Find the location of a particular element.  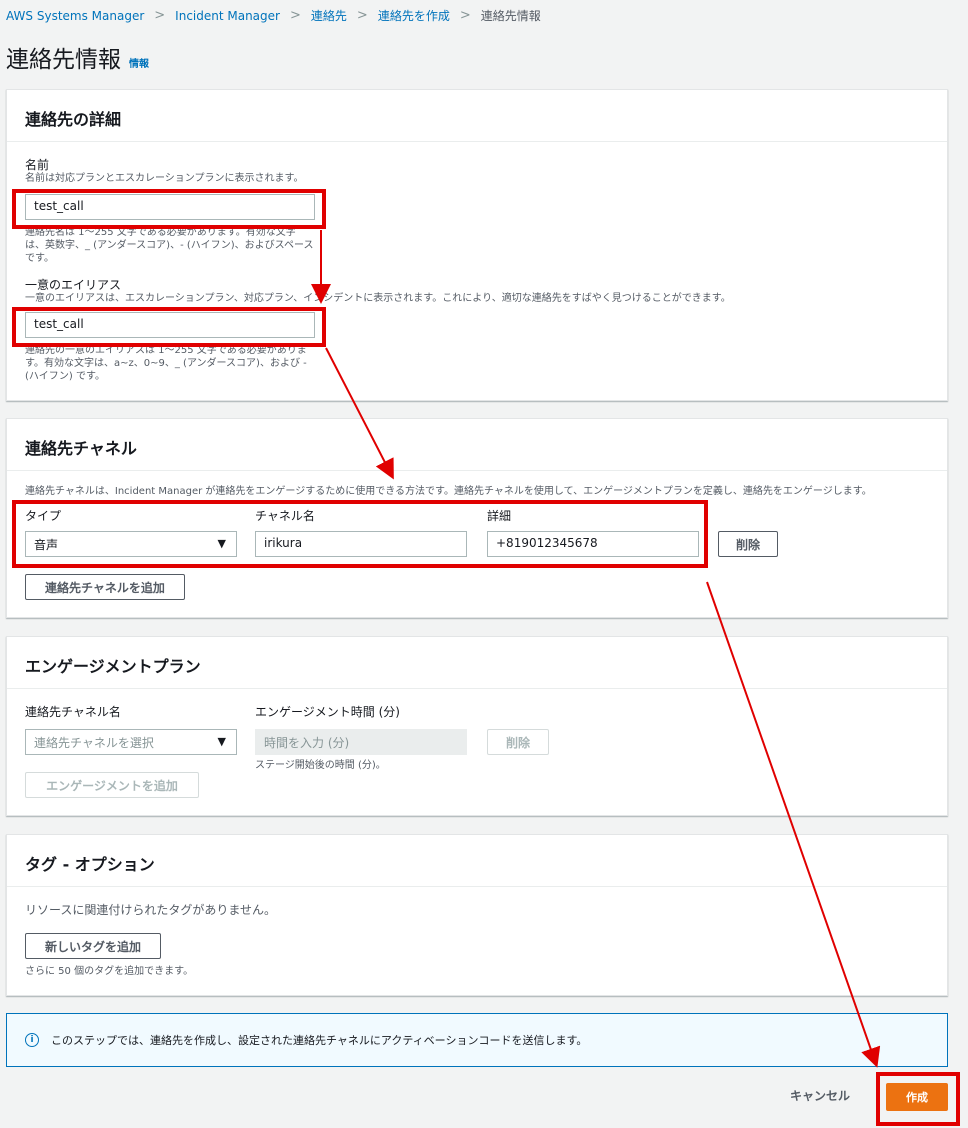

name-input: test_call is located at coordinates (170, 207).